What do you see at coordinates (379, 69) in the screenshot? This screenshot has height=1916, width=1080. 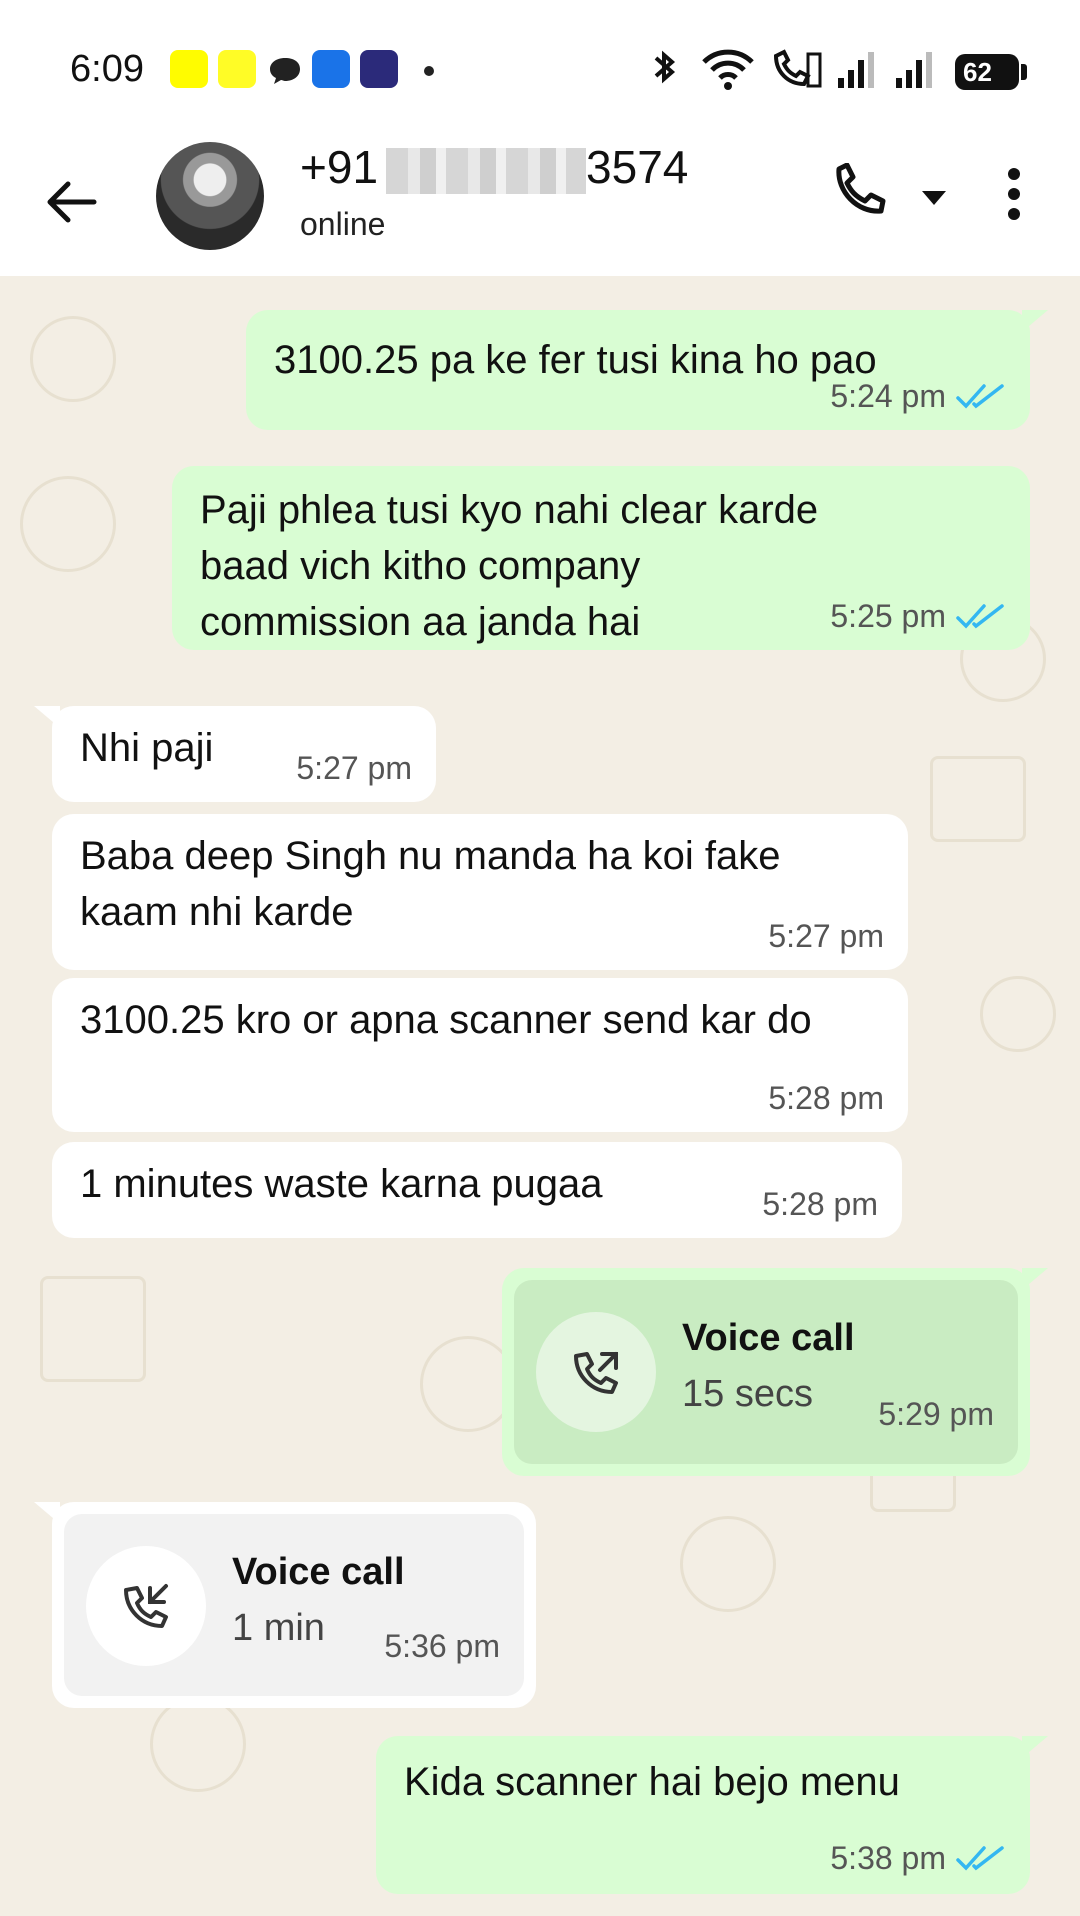 I see `jar-app-icon` at bounding box center [379, 69].